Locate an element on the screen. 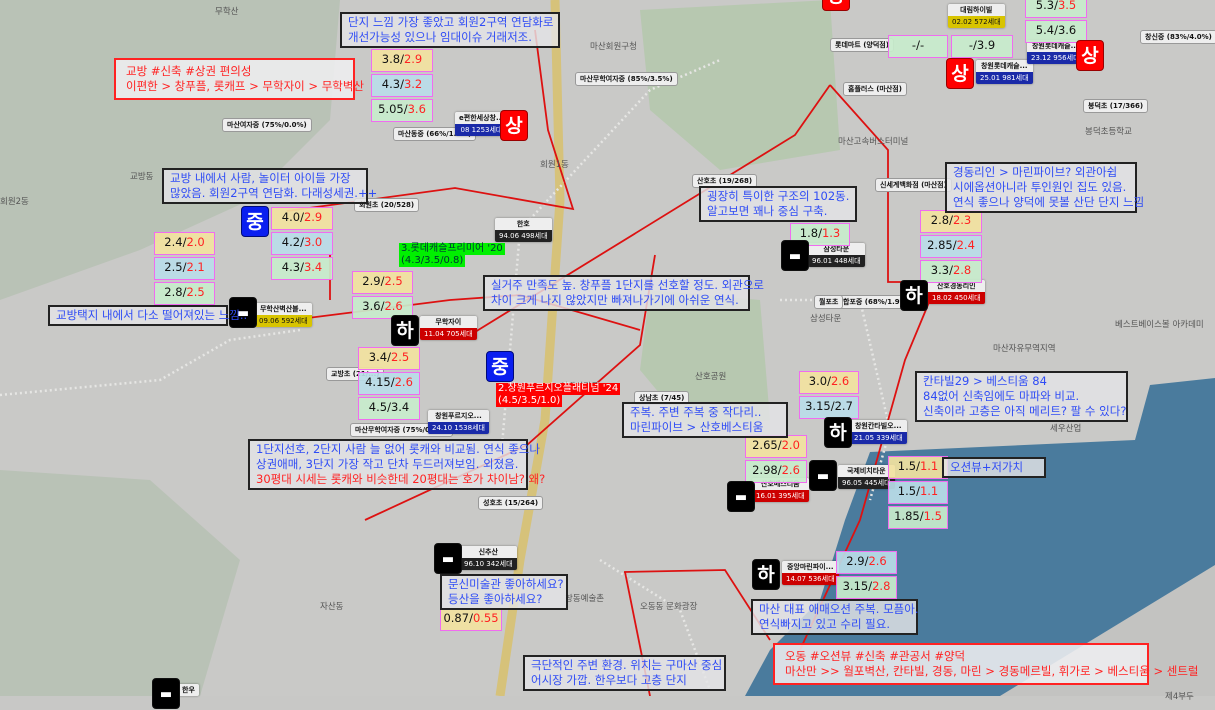 The image size is (1215, 710). sale-price: 5.05 is located at coordinates (391, 109).